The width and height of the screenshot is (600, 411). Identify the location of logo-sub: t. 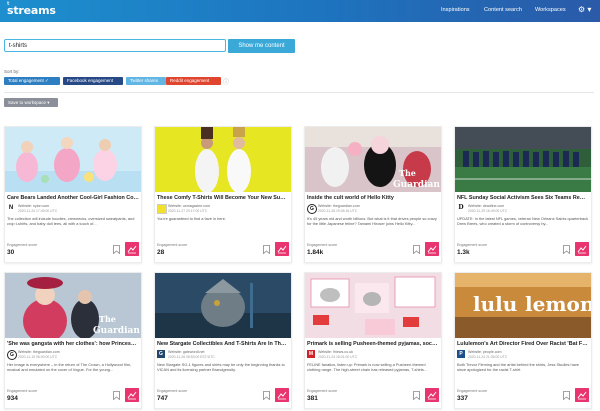
(8, 4).